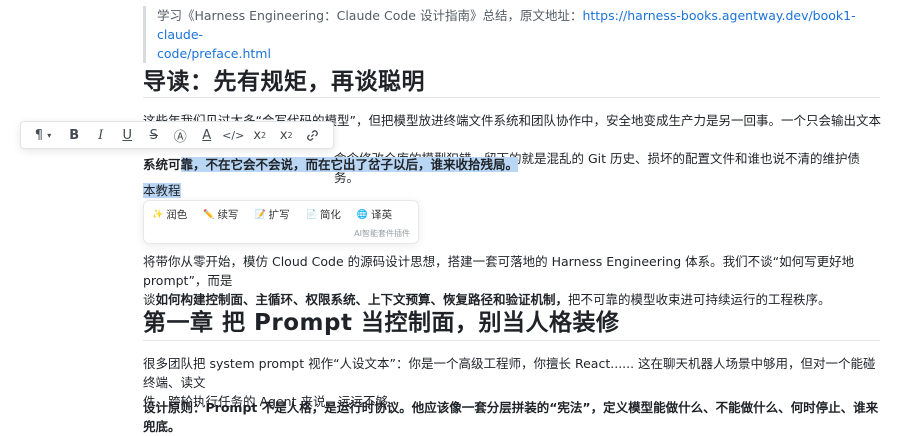 The image size is (900, 436). Describe the element at coordinates (260, 214) in the screenshot. I see `memo-icon: 📝` at that location.